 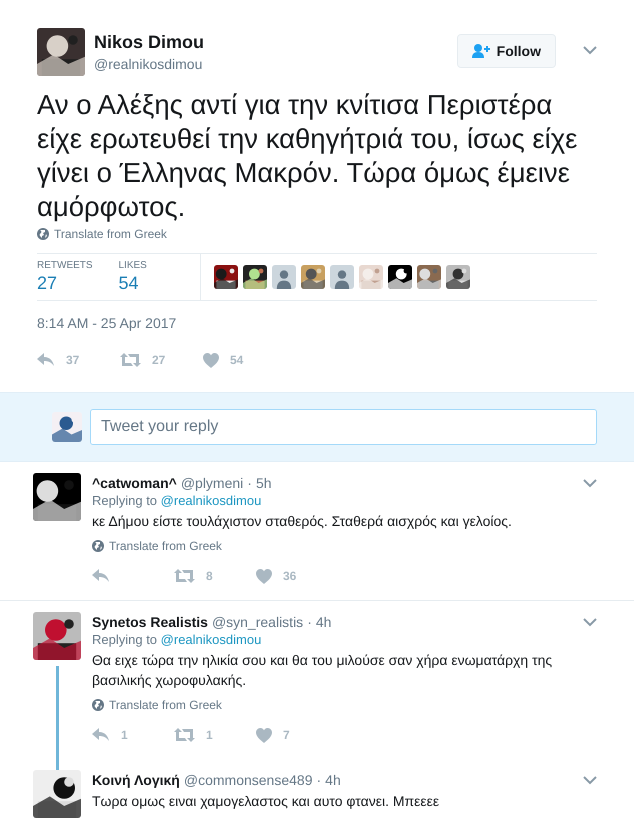 I want to click on stat-count: 27, so click(x=77, y=283).